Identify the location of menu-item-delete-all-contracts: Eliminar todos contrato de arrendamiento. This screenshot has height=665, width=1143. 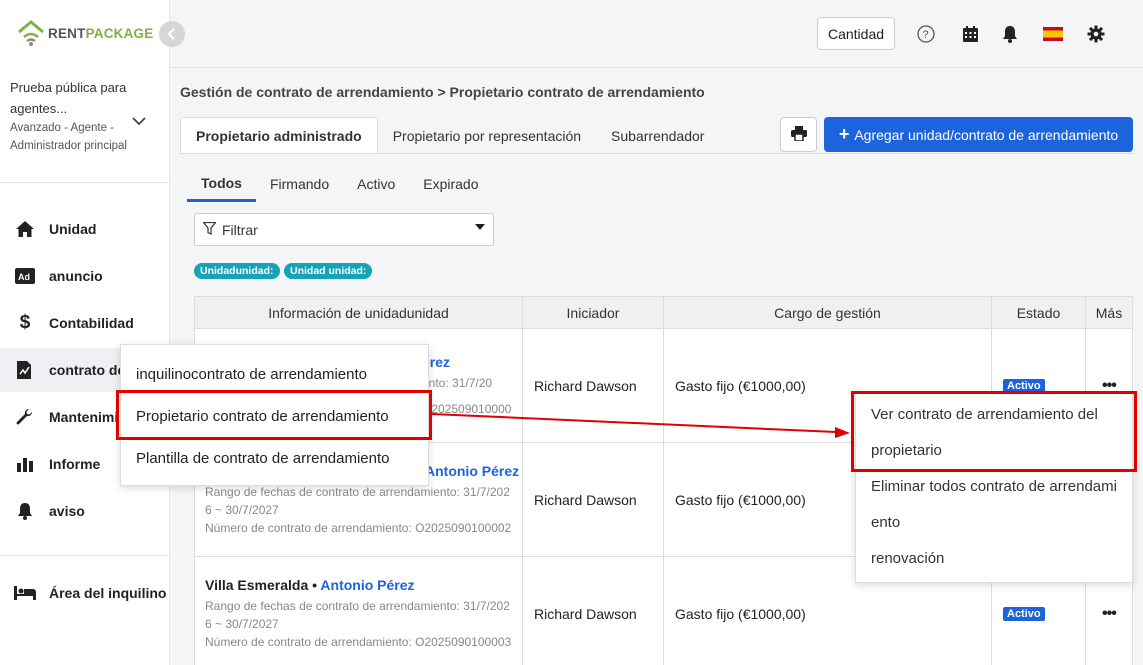
(994, 505).